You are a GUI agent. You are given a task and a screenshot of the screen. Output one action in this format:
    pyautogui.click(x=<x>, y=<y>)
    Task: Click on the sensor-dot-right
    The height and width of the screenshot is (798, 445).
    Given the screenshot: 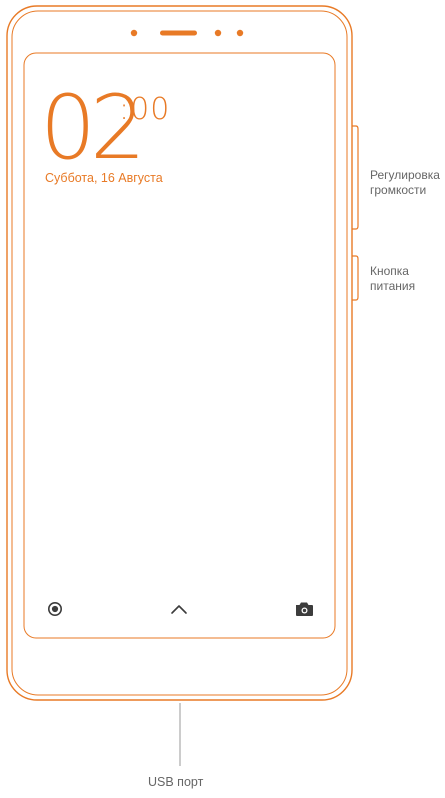 What is the action you would take?
    pyautogui.click(x=240, y=33)
    